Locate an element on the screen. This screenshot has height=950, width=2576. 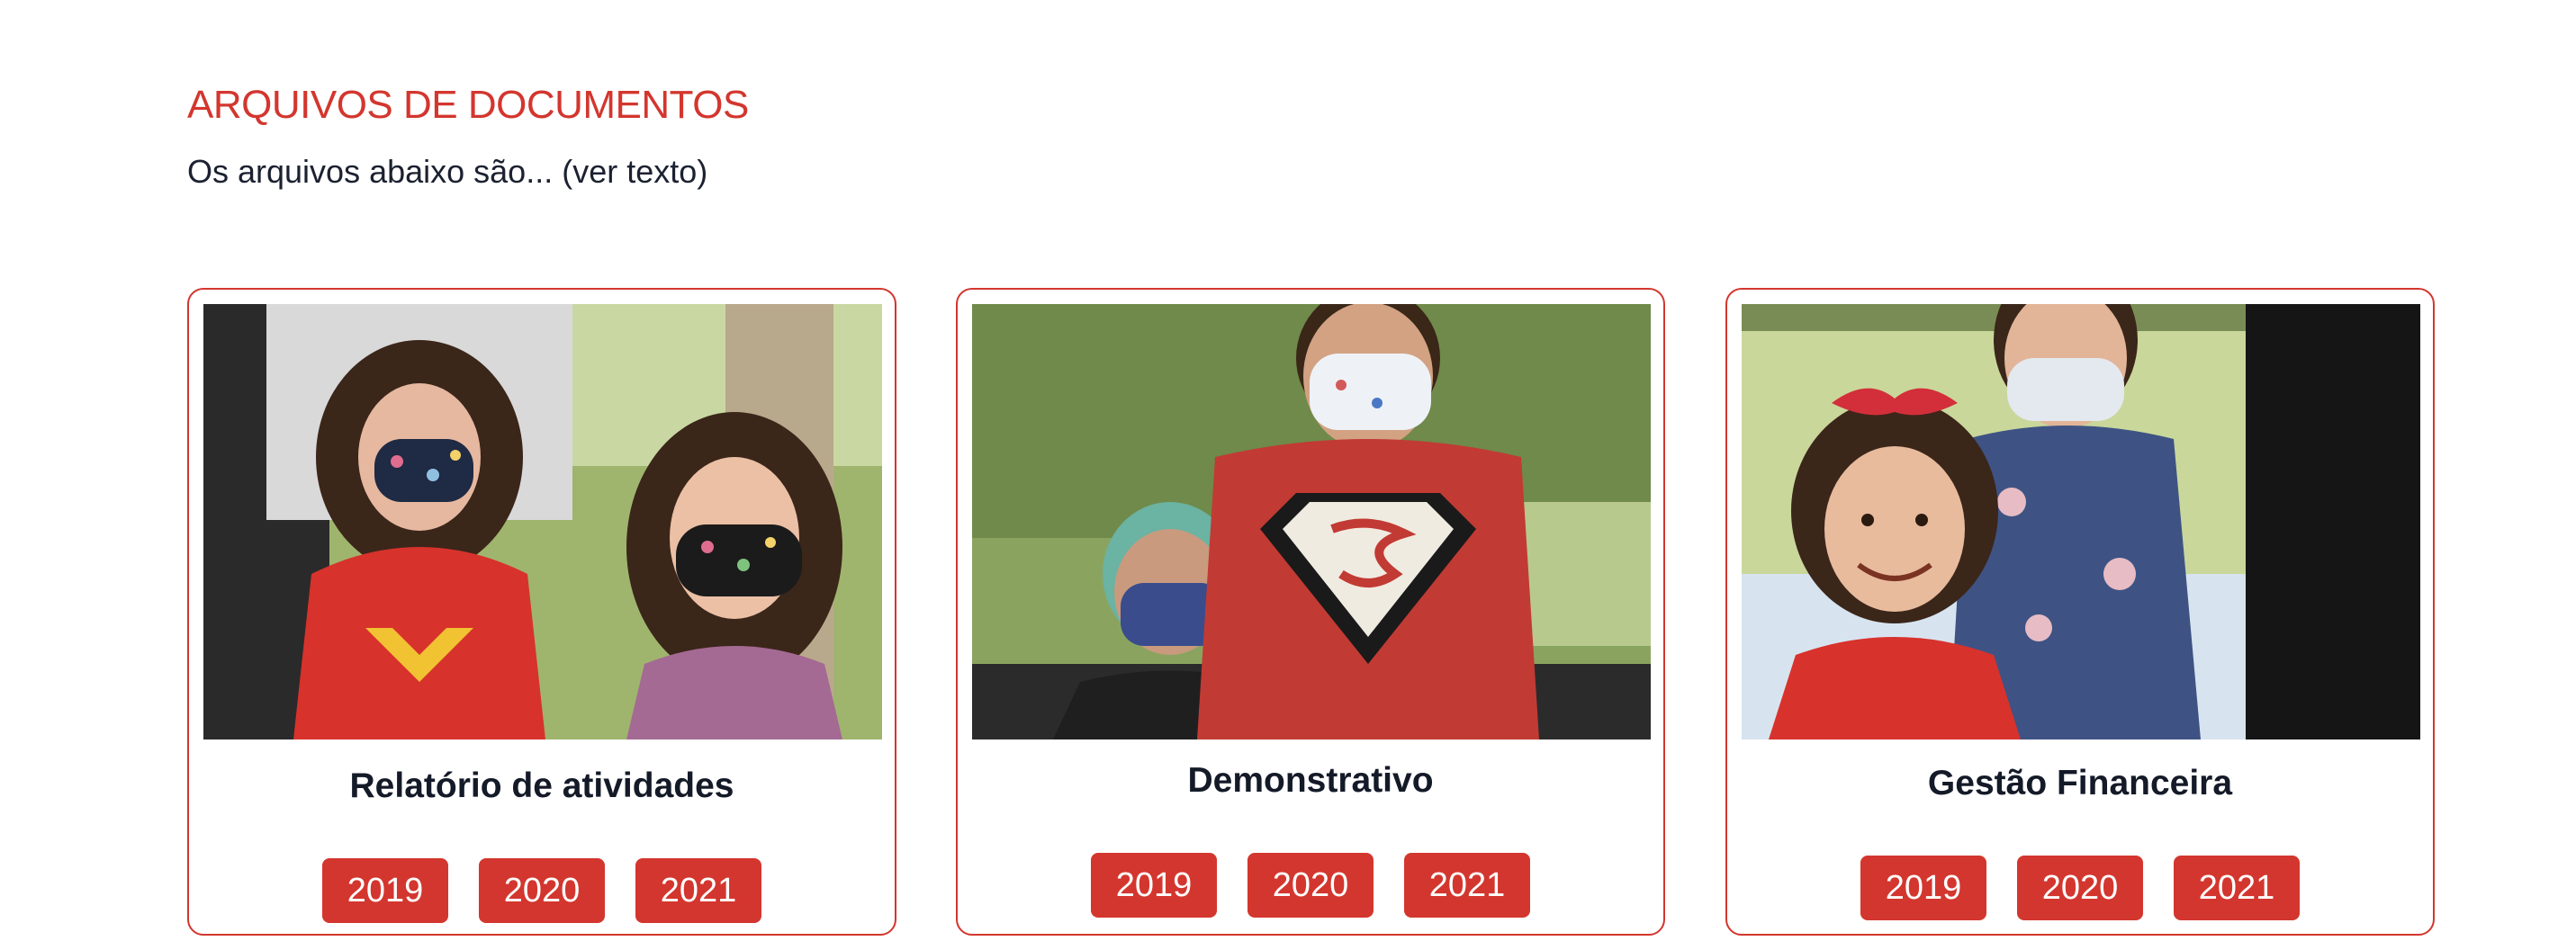
card-title: Demonstrativo is located at coordinates (1310, 780).